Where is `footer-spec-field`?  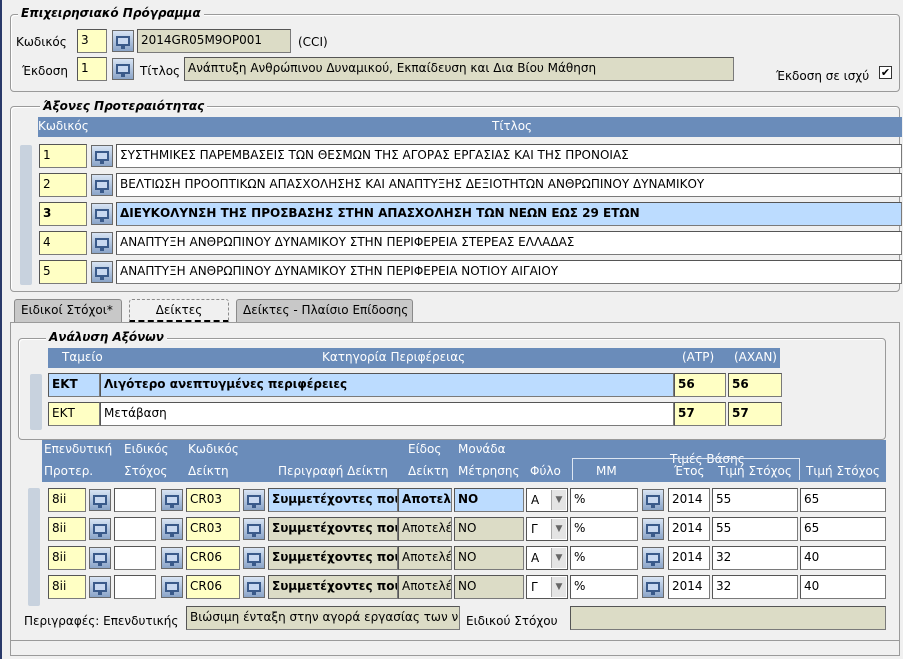
footer-spec-field is located at coordinates (728, 618).